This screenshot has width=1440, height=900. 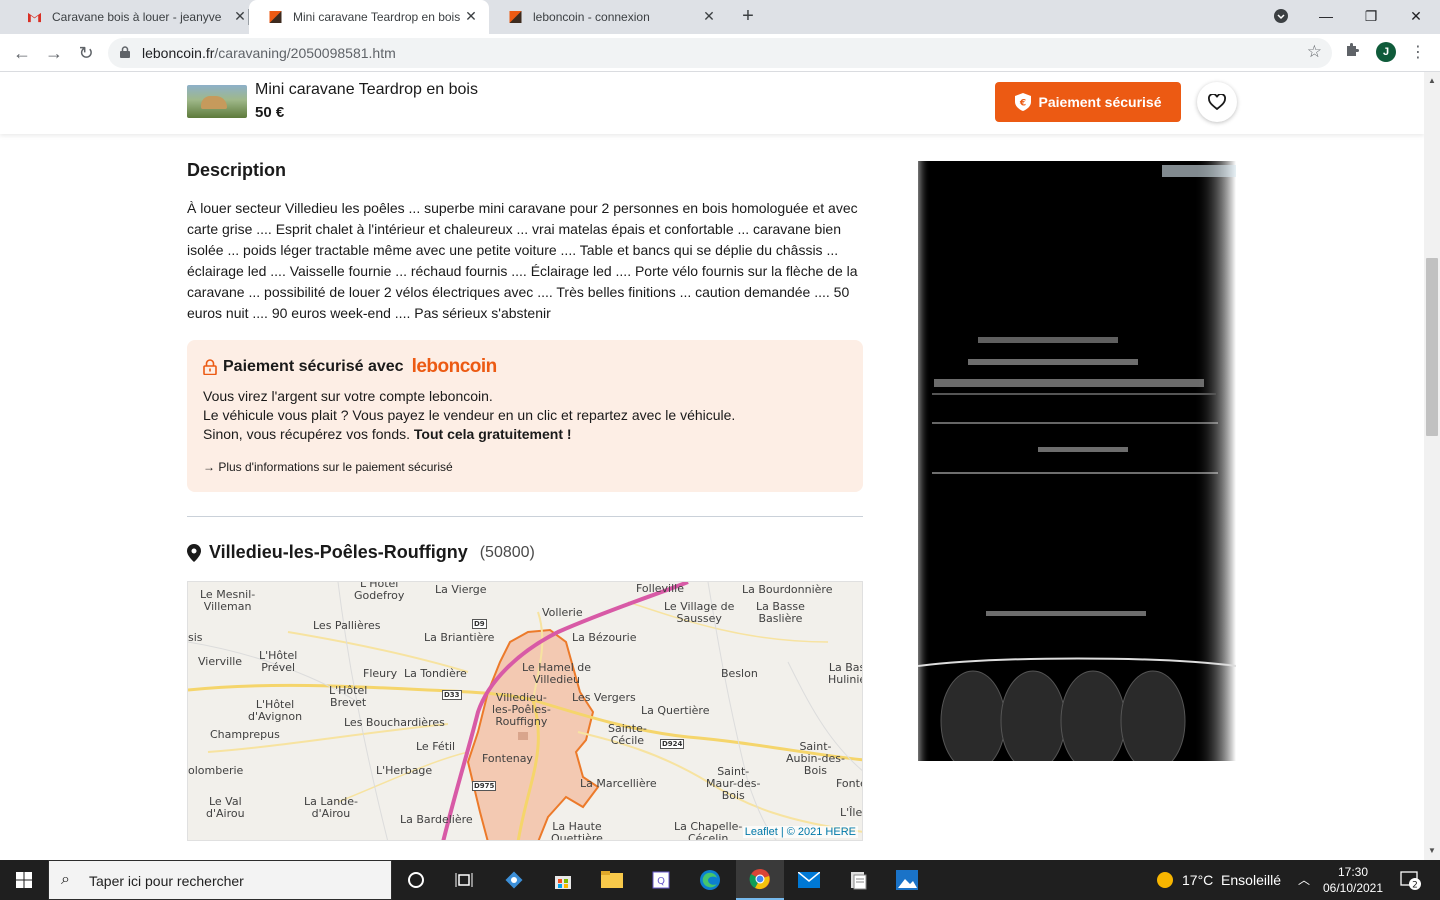 I want to click on tab-leboncoin-connexion: leboncoin - connexion ✕, so click(x=609, y=17).